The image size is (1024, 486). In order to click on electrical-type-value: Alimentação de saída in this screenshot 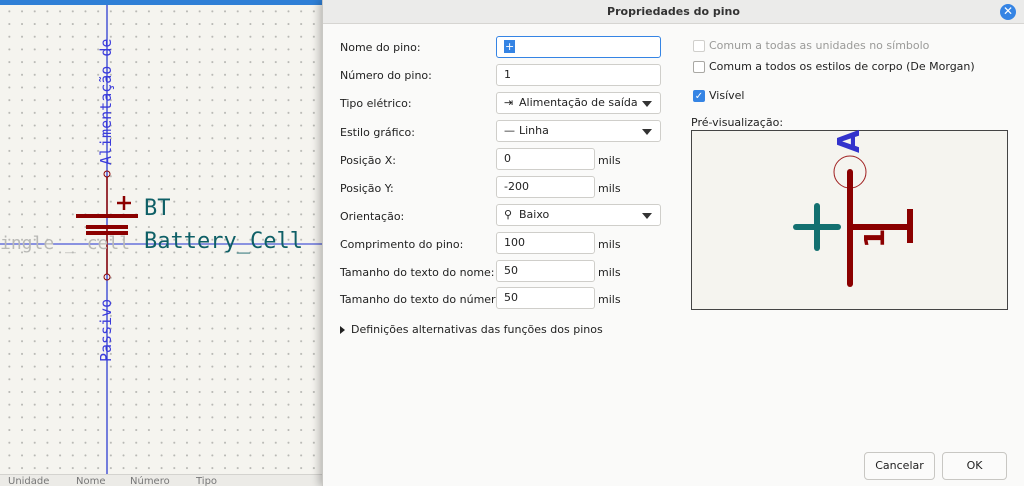, I will do `click(578, 102)`.